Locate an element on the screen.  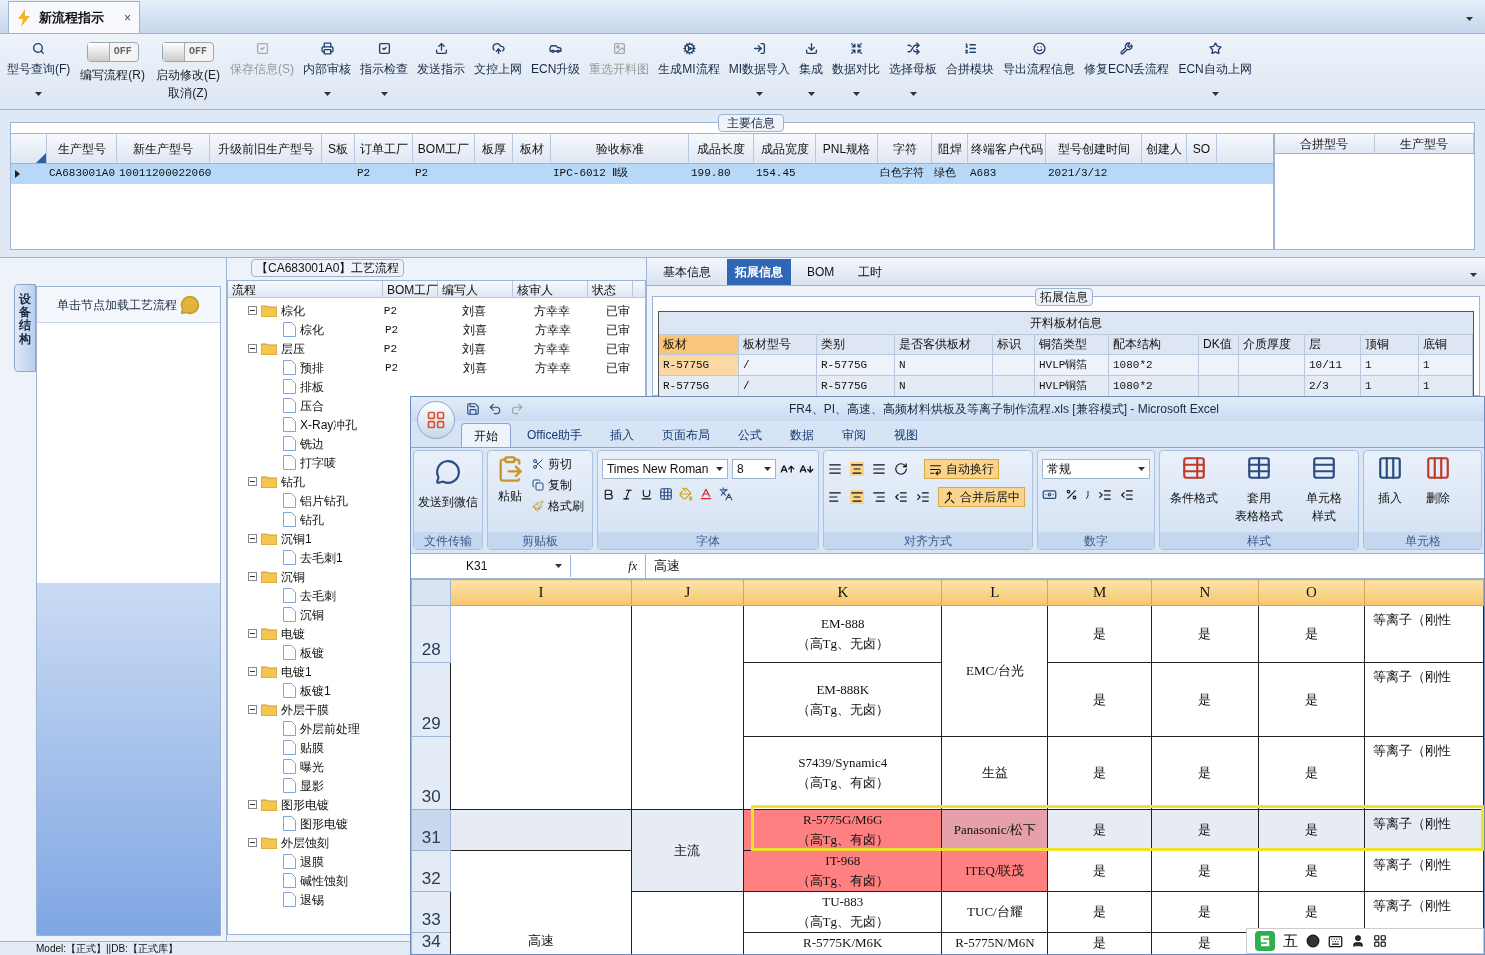
column-header: N is located at coordinates (1205, 592).